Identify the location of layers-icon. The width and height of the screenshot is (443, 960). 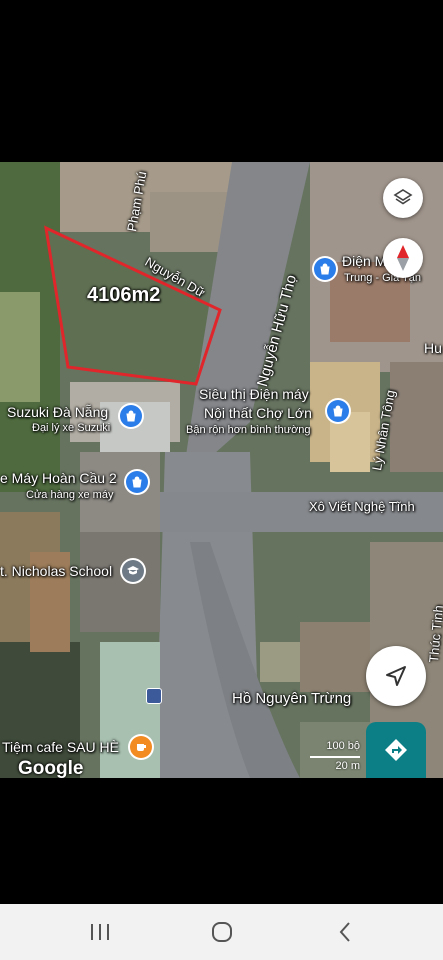
(403, 197).